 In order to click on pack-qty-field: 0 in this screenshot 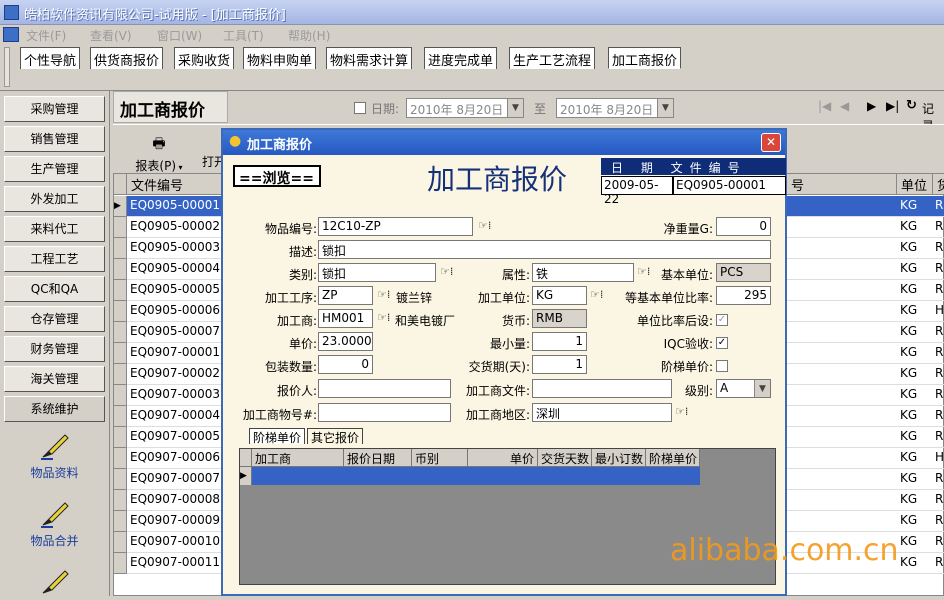, I will do `click(345, 364)`.